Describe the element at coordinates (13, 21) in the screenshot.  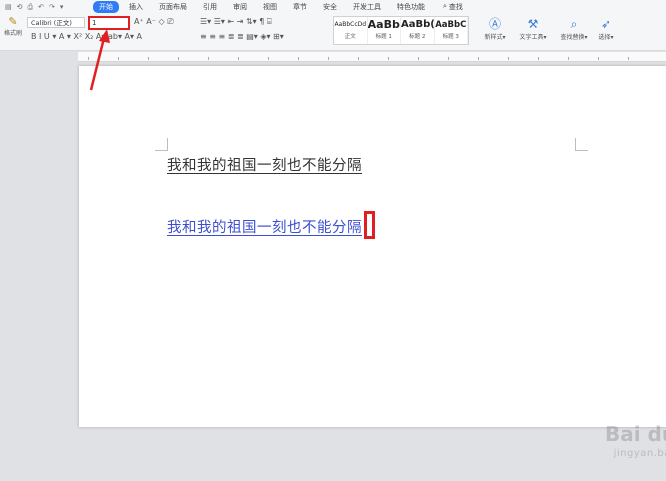
I see `brush-icon: ✎` at that location.